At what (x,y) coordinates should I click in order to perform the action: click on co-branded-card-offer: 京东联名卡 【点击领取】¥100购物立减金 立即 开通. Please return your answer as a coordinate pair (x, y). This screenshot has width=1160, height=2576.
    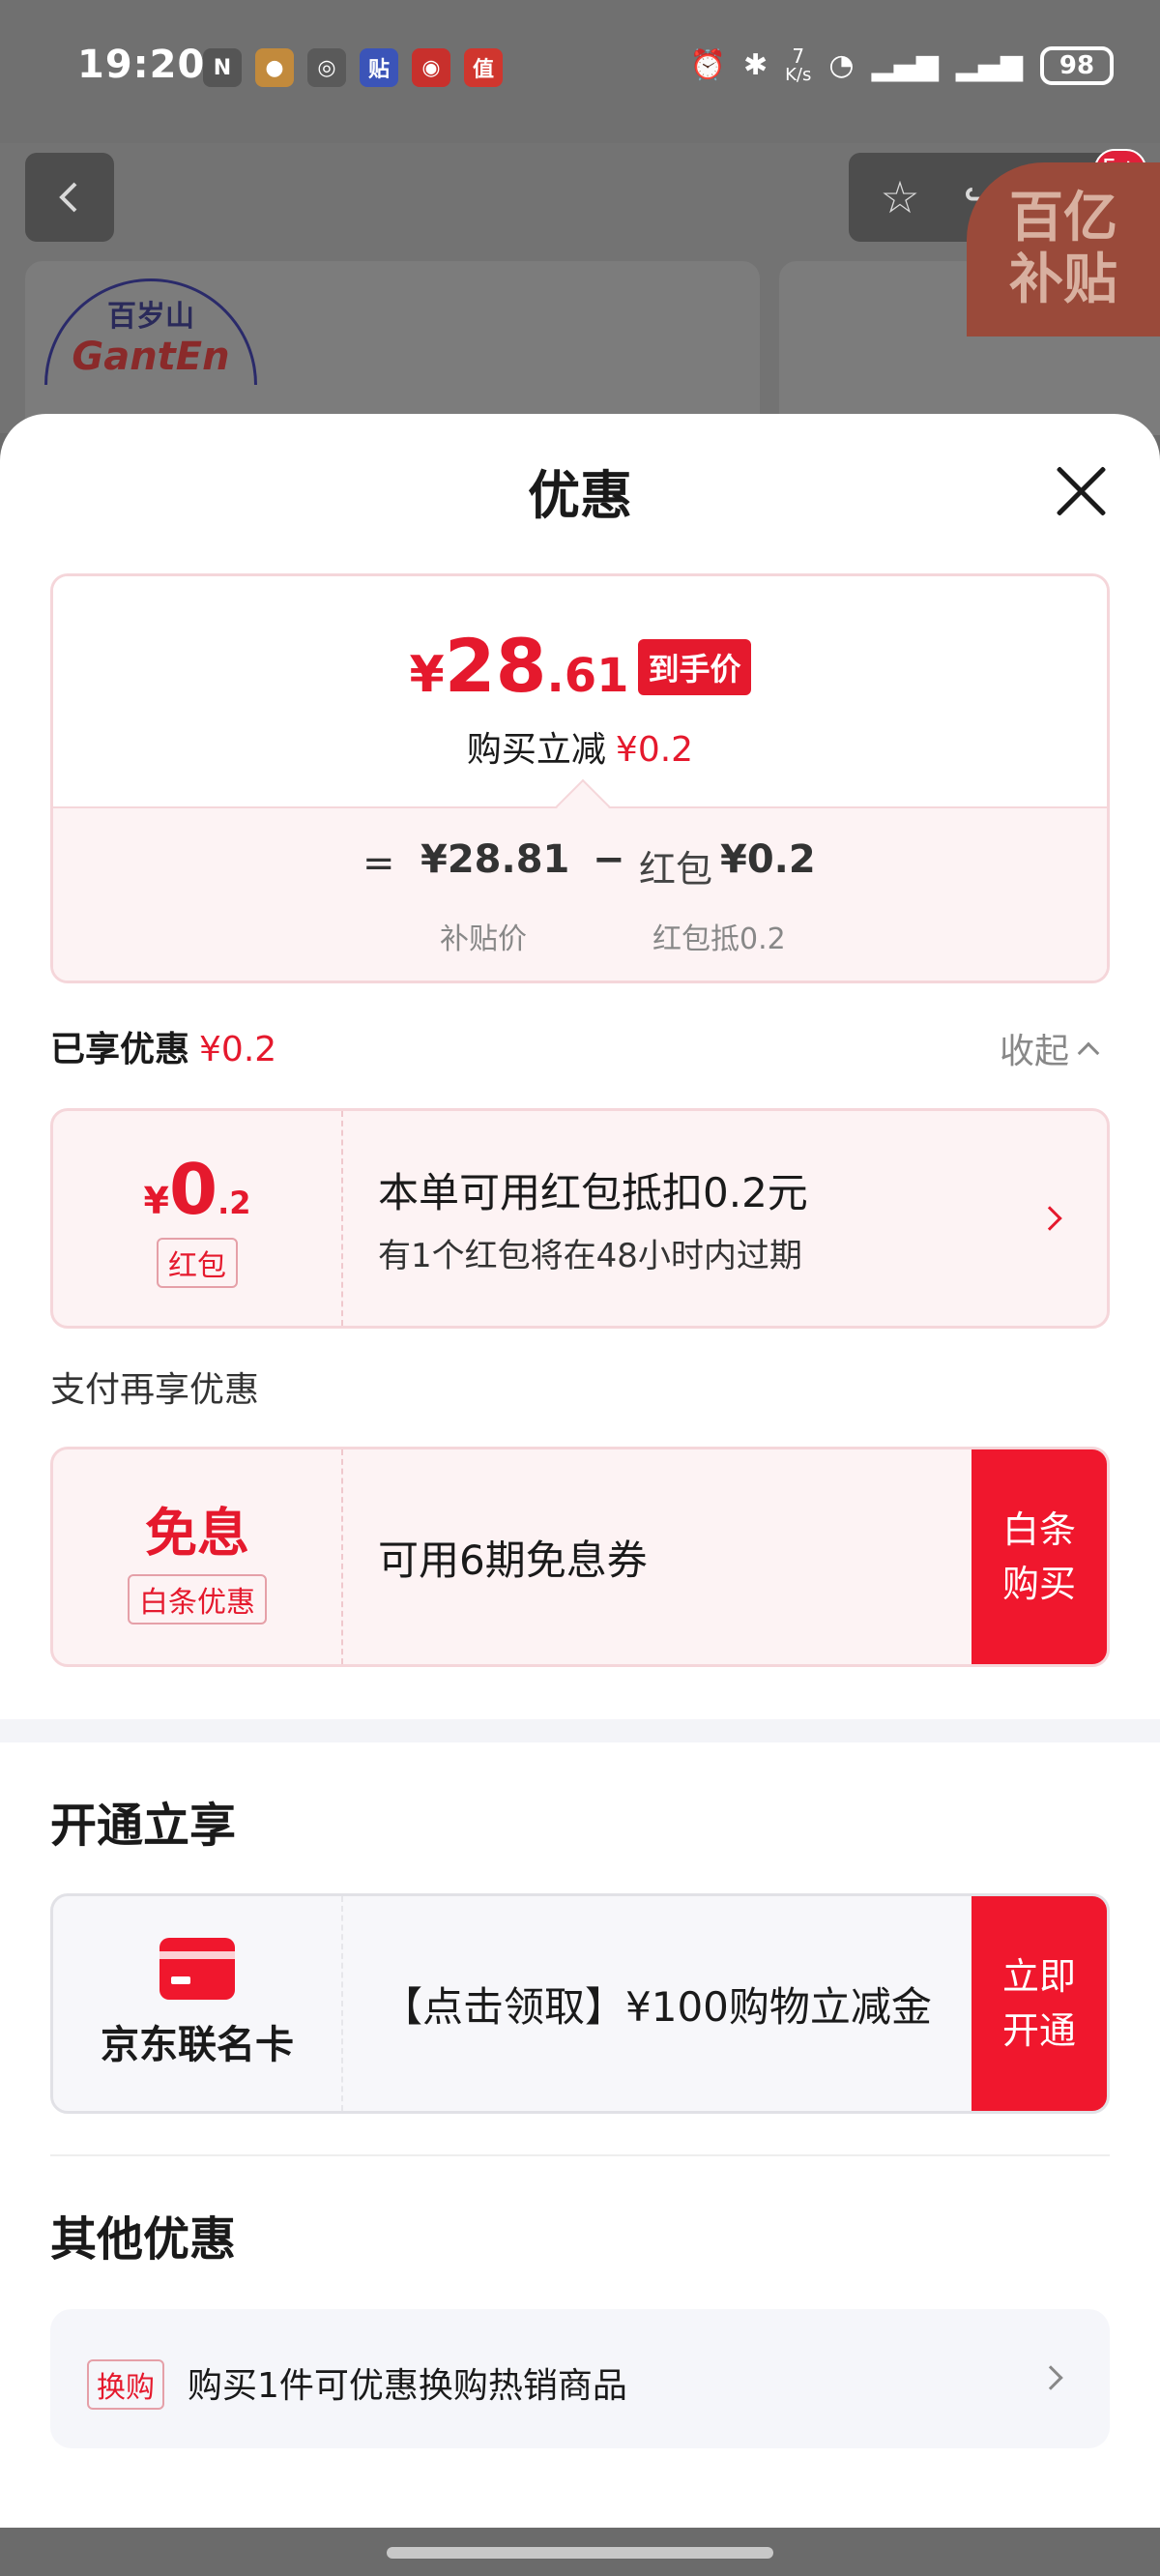
    Looking at the image, I should click on (580, 2003).